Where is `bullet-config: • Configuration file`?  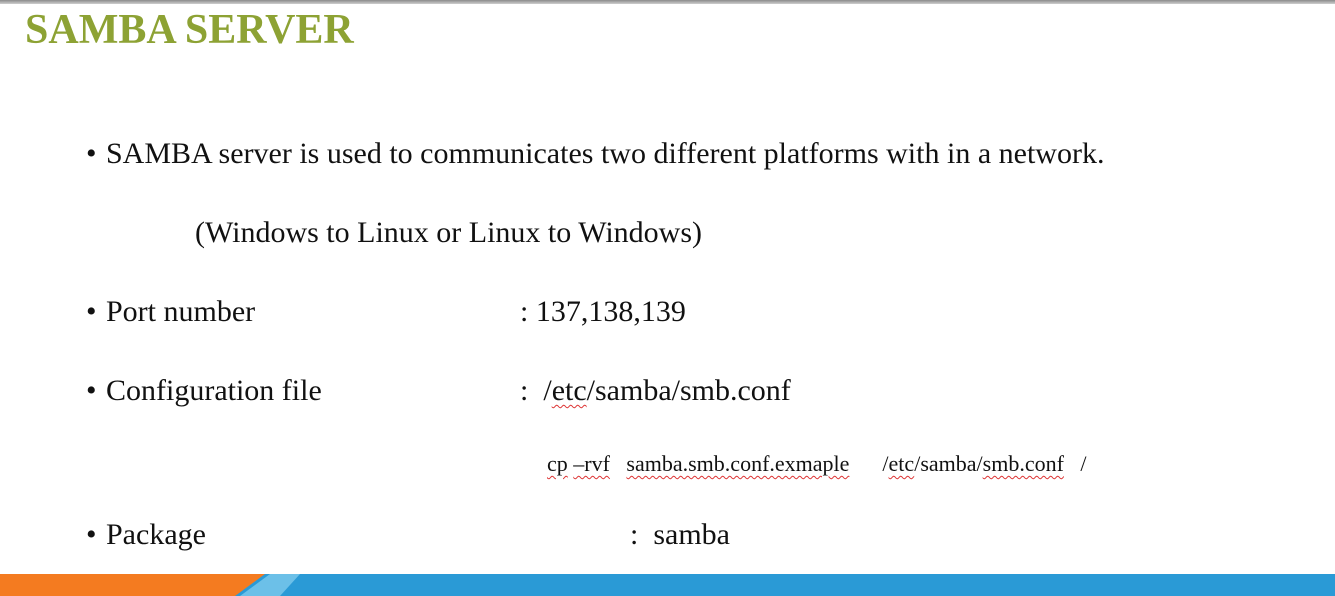
bullet-config: • Configuration file is located at coordinates (204, 391).